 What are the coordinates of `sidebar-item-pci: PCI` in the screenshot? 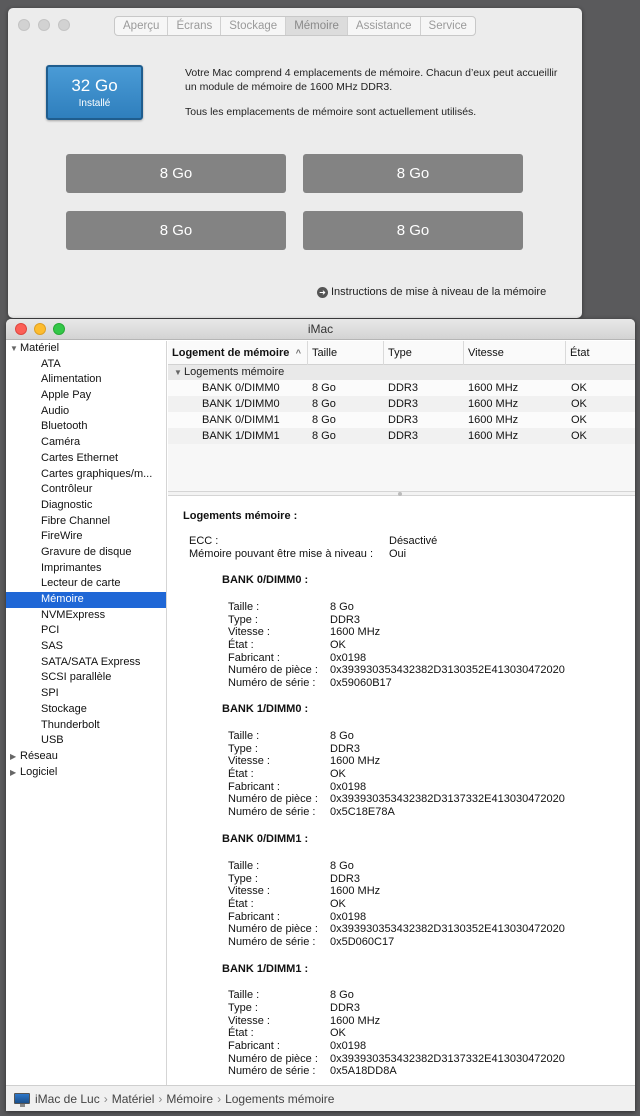 It's located at (86, 631).